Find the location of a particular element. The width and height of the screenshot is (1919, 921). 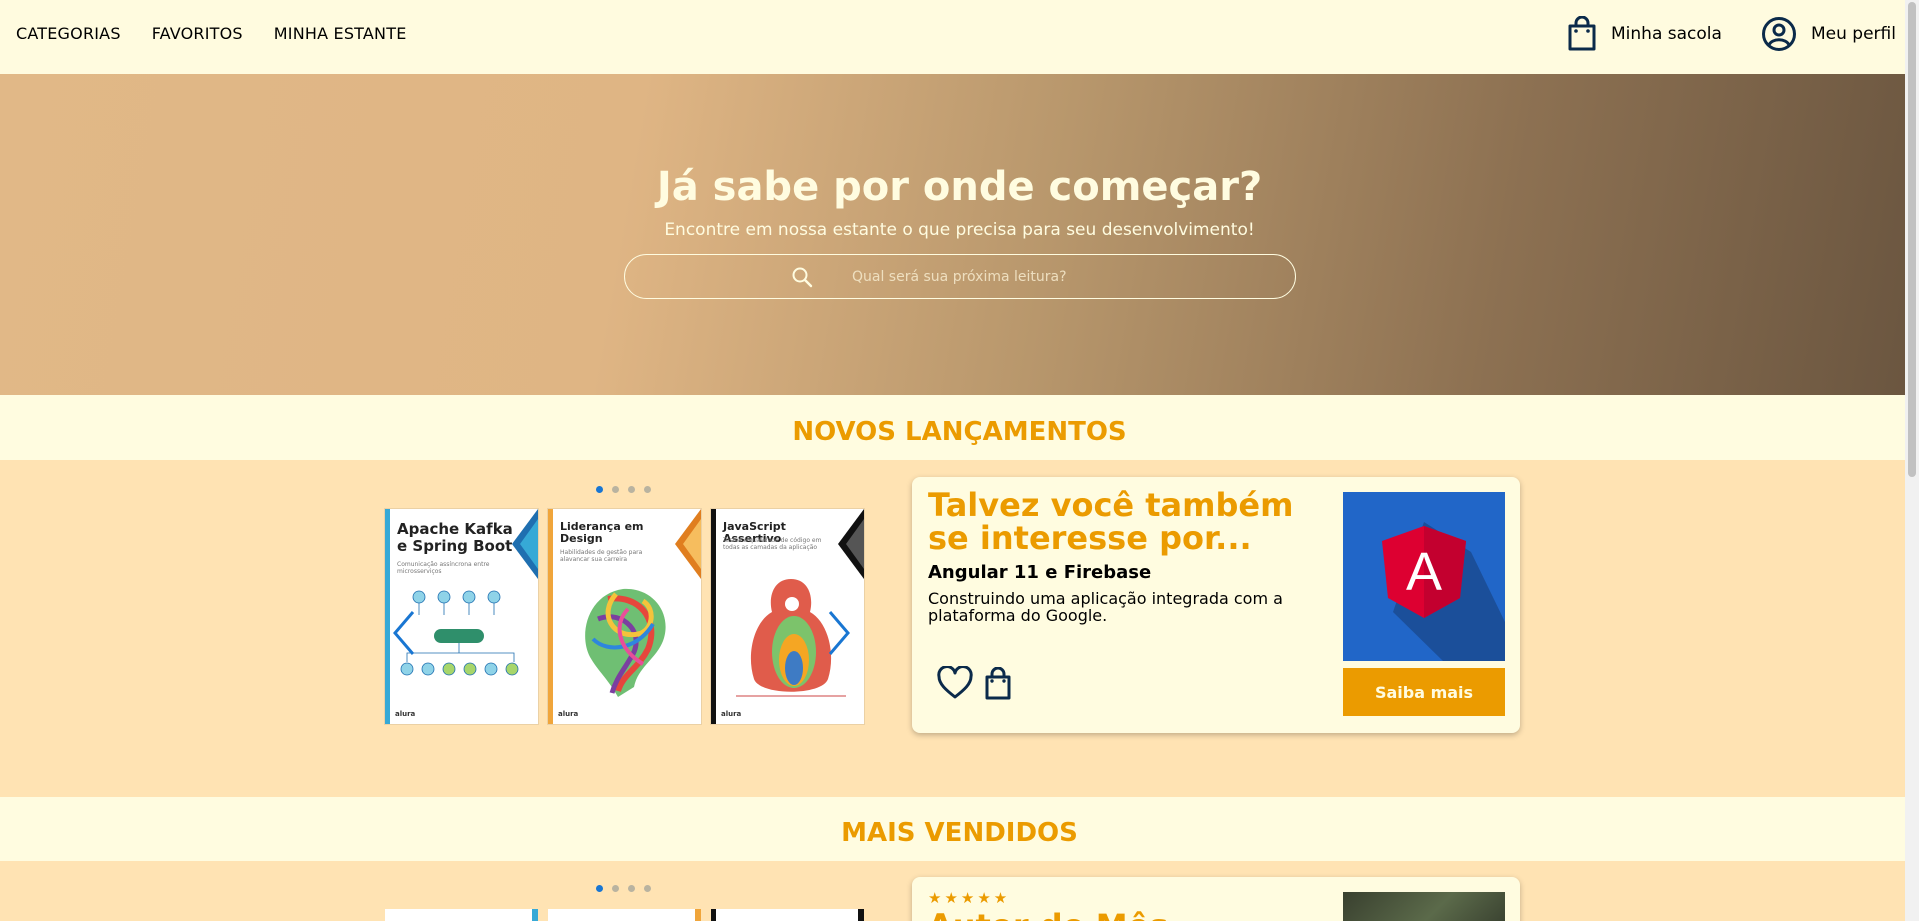

profile-icon is located at coordinates (1779, 34).